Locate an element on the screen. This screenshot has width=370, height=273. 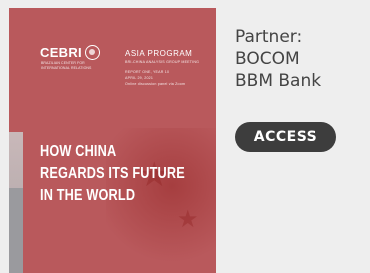
logo-text: CEBRI is located at coordinates (61, 52).